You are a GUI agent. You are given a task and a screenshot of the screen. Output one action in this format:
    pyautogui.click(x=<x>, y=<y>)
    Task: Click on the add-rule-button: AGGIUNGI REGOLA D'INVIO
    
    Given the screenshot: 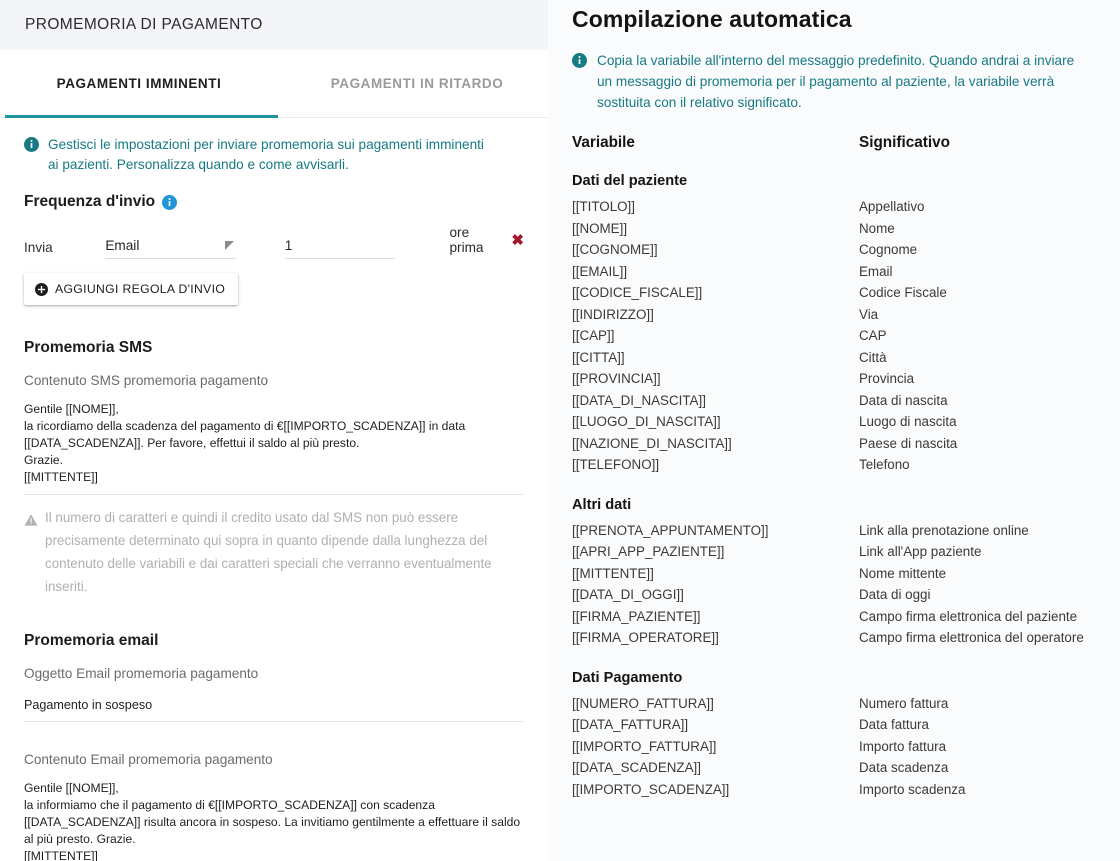 What is the action you would take?
    pyautogui.click(x=131, y=289)
    